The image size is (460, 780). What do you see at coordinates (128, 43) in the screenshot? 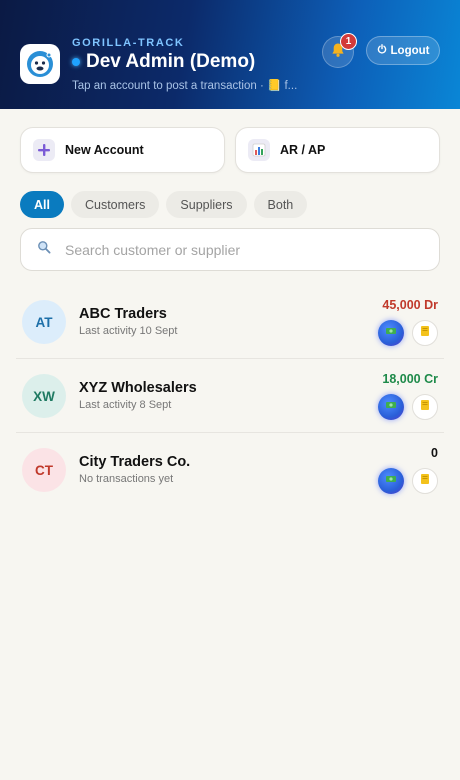
I see `brand-name: GORILLA-TRACK` at bounding box center [128, 43].